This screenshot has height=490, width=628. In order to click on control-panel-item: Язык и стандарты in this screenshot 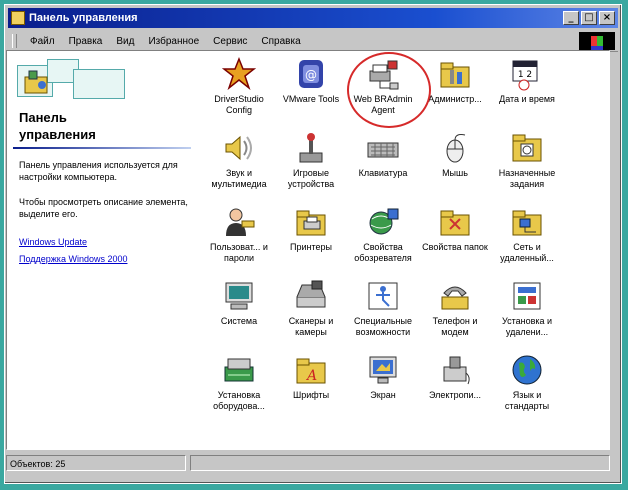, I will do `click(527, 390)`.